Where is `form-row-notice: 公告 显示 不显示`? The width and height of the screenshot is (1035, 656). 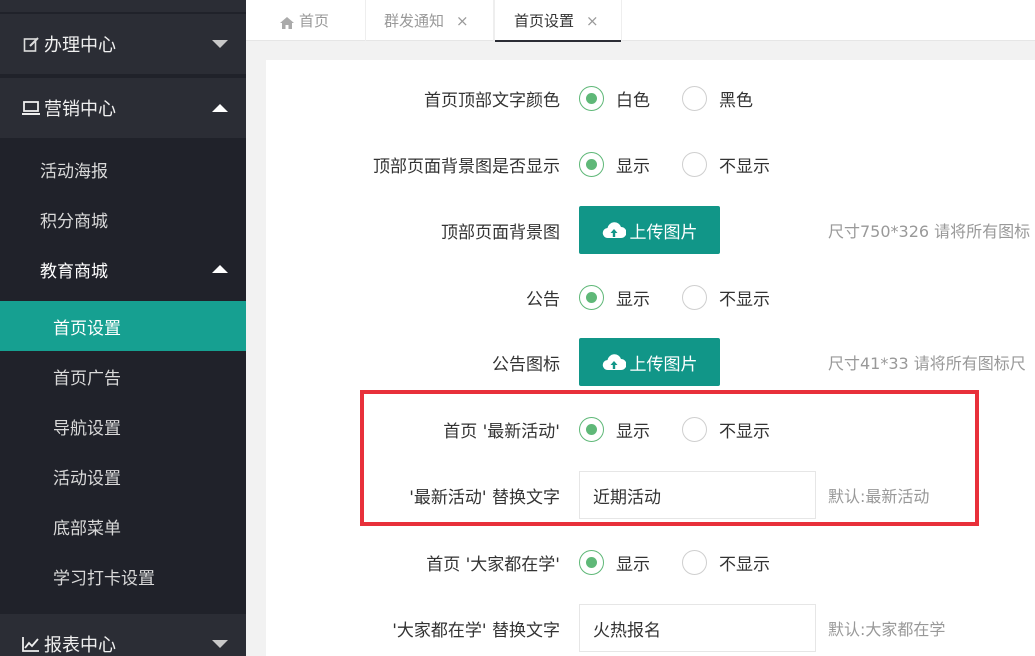
form-row-notice: 公告 显示 不显示 is located at coordinates (650, 297).